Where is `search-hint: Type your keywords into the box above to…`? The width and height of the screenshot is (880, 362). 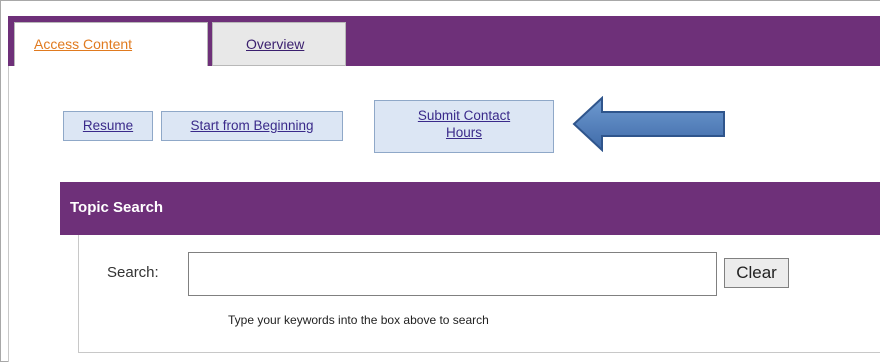 search-hint: Type your keywords into the box above to… is located at coordinates (358, 320).